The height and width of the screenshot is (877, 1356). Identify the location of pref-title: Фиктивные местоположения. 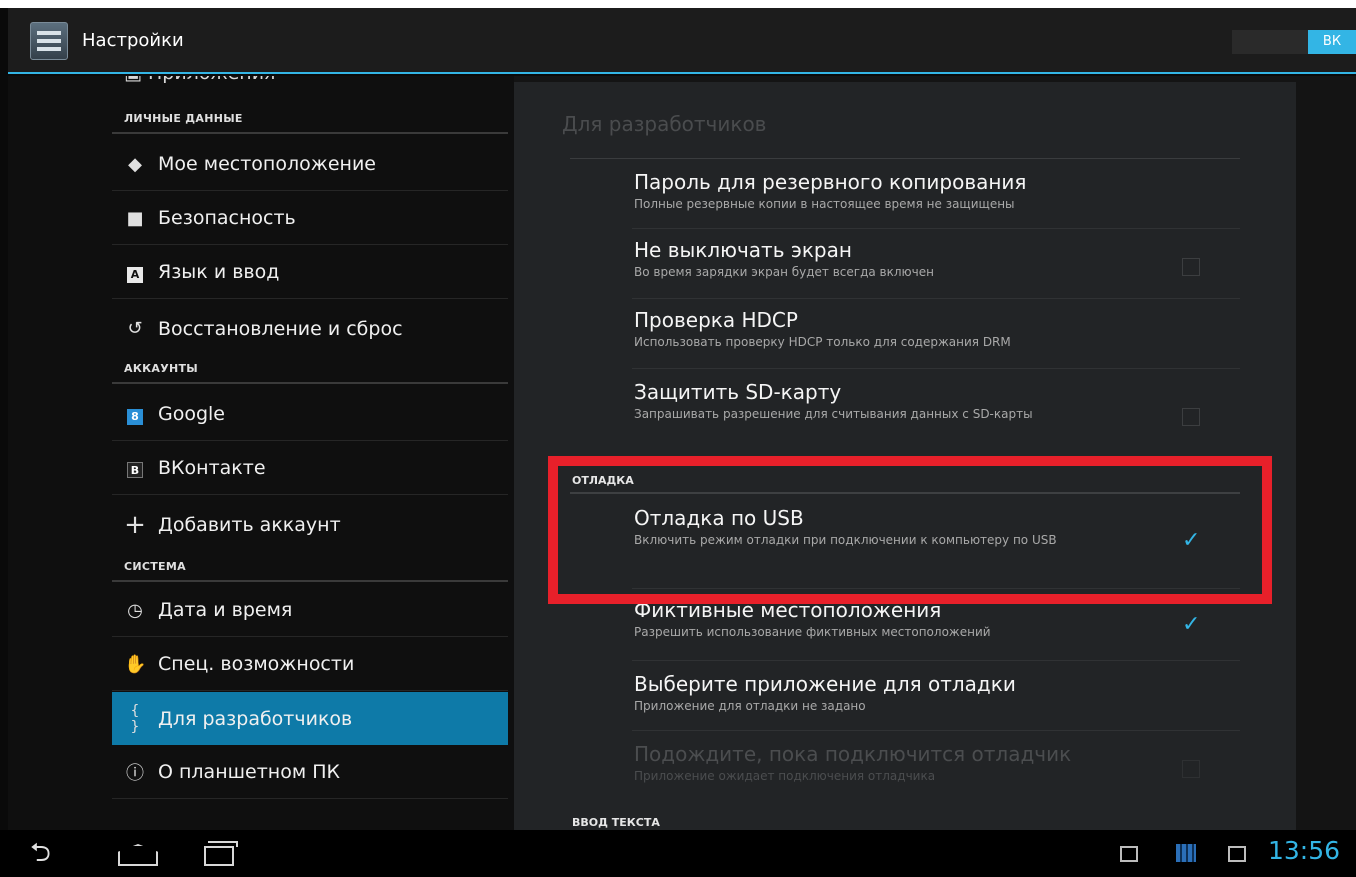
(788, 610).